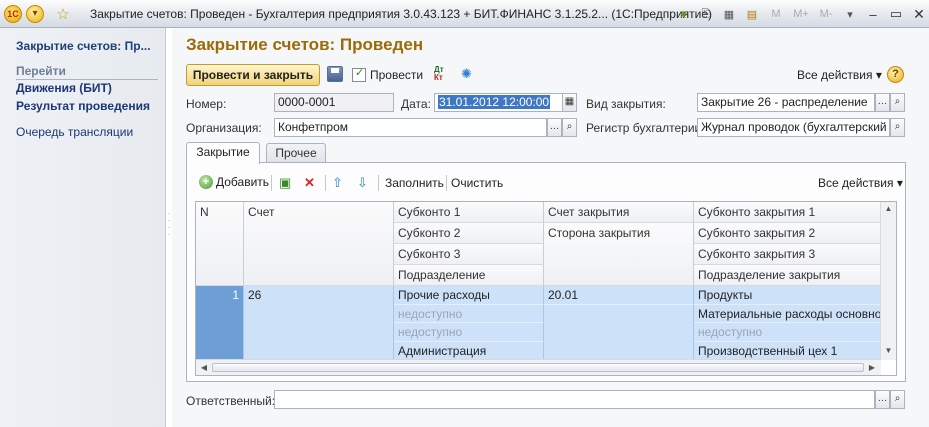 The height and width of the screenshot is (427, 929). What do you see at coordinates (897, 102) in the screenshot?
I see `closing-type-open-icon: ⌕` at bounding box center [897, 102].